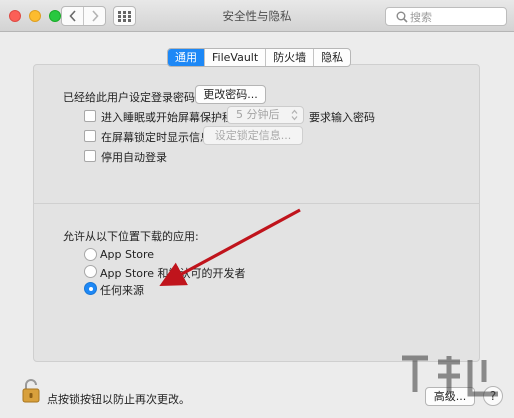 This screenshot has width=514, height=418. Describe the element at coordinates (90, 271) in the screenshot. I see `radio-identified-developers` at that location.